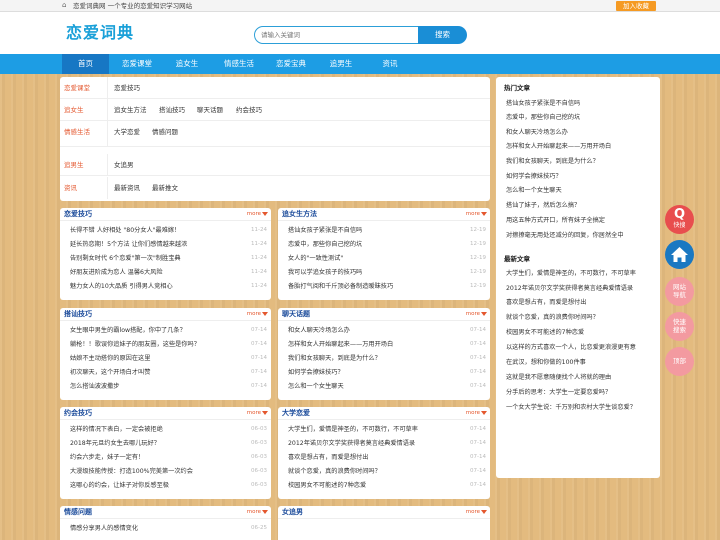  I want to click on category-label: 追男生, so click(86, 165).